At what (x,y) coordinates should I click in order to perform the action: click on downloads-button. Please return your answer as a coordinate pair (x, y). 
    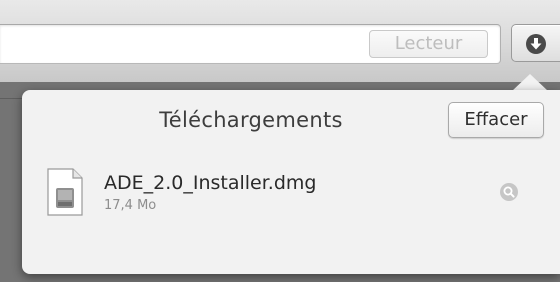
    Looking at the image, I should click on (535, 43).